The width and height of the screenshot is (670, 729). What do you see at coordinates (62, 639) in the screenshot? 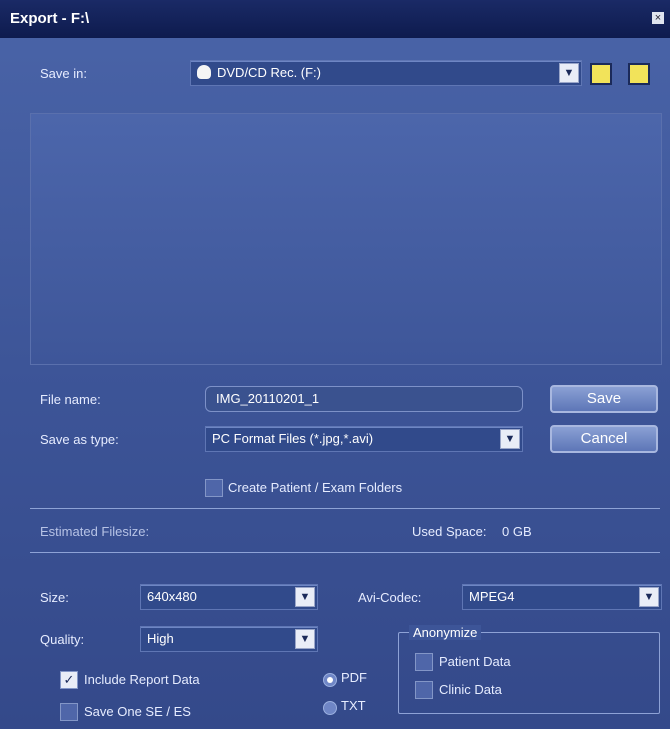
I see `quality-label: Quality:` at bounding box center [62, 639].